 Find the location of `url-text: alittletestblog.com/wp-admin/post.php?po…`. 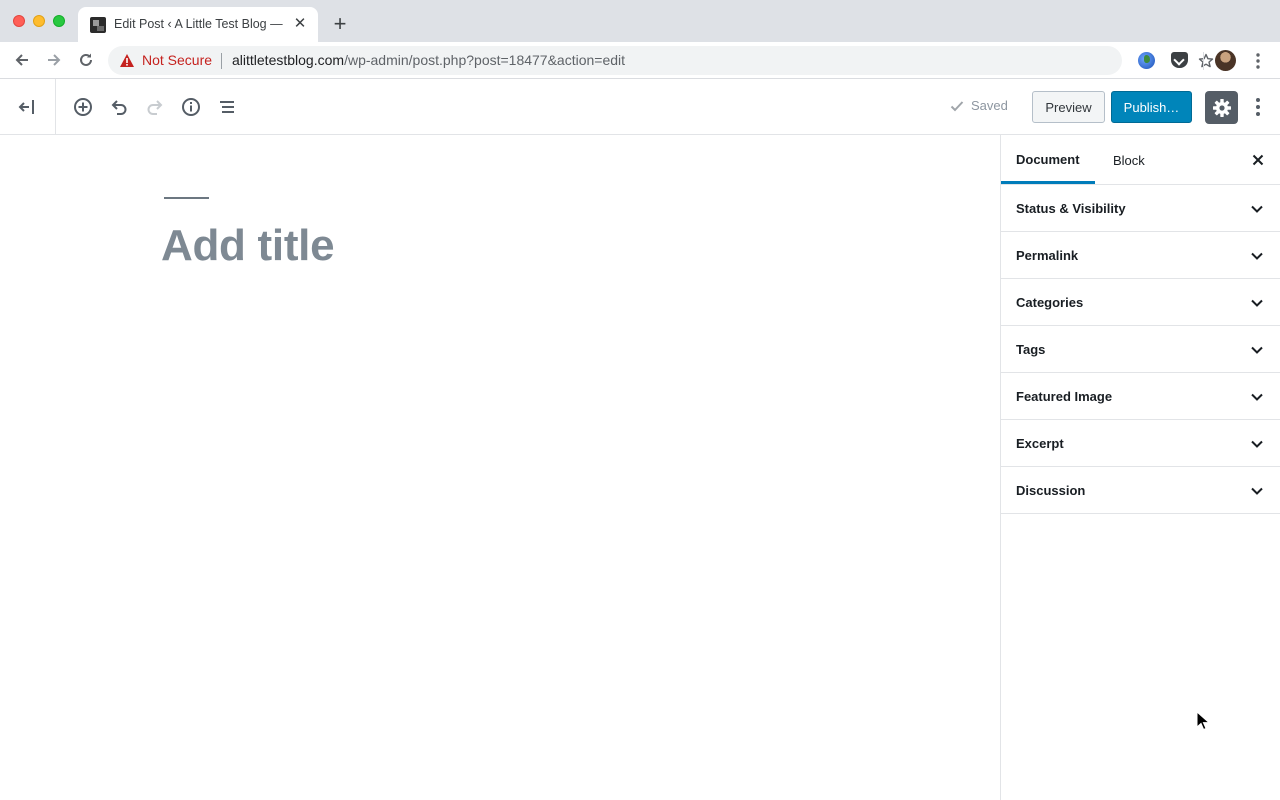

url-text: alittletestblog.com/wp-admin/post.php?po… is located at coordinates (428, 60).